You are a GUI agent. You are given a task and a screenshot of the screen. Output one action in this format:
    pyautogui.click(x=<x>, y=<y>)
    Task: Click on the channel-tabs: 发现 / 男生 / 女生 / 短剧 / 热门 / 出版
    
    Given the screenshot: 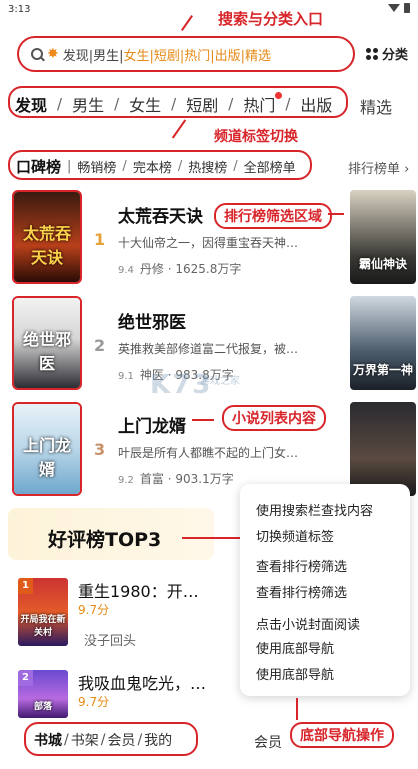 What is the action you would take?
    pyautogui.click(x=173, y=104)
    